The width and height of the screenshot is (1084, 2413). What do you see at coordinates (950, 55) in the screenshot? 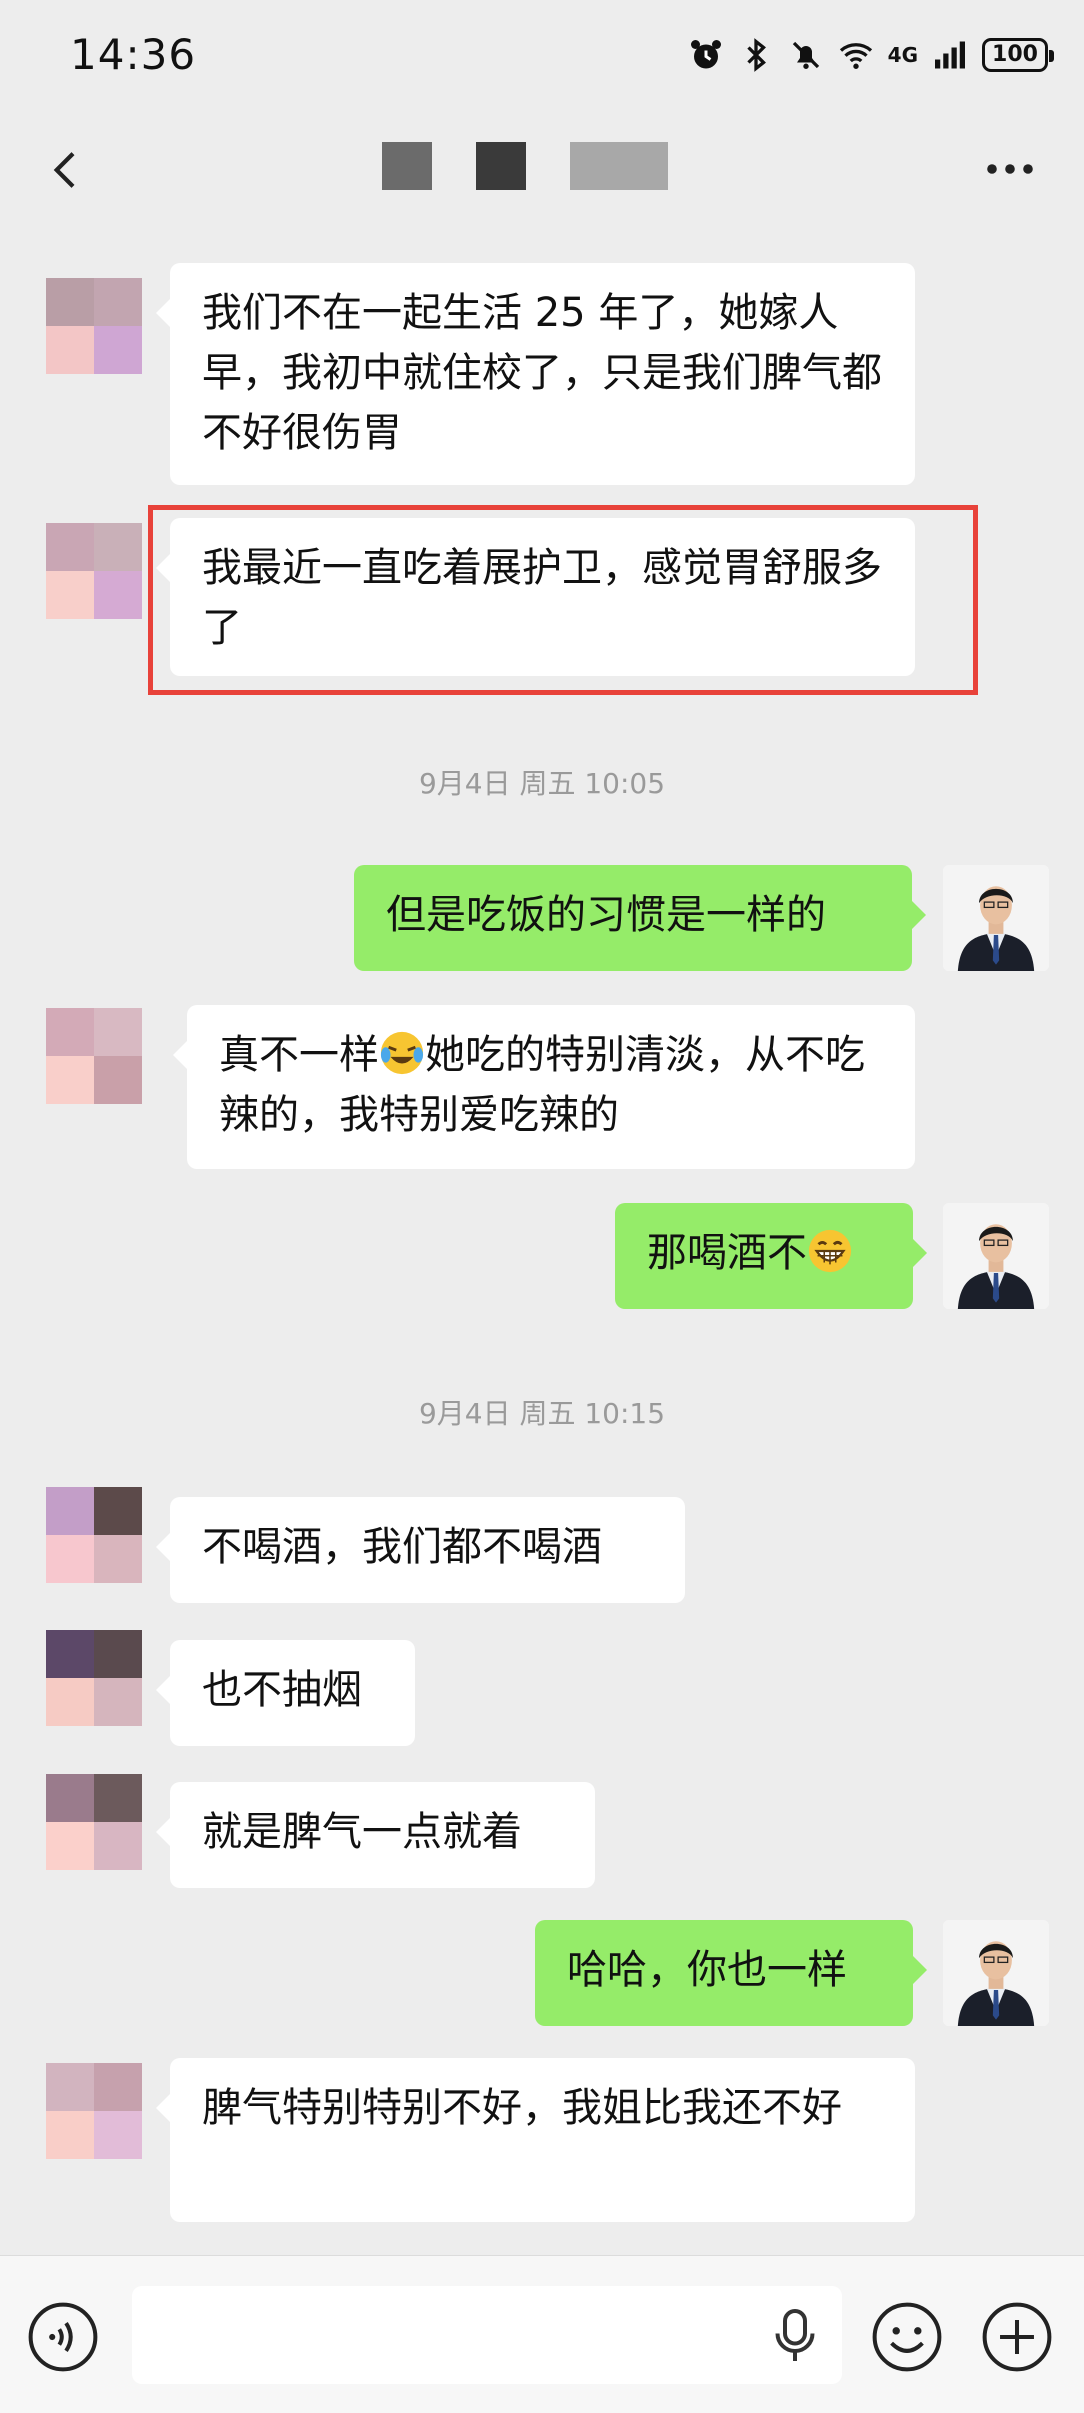
I see `signal-icon` at bounding box center [950, 55].